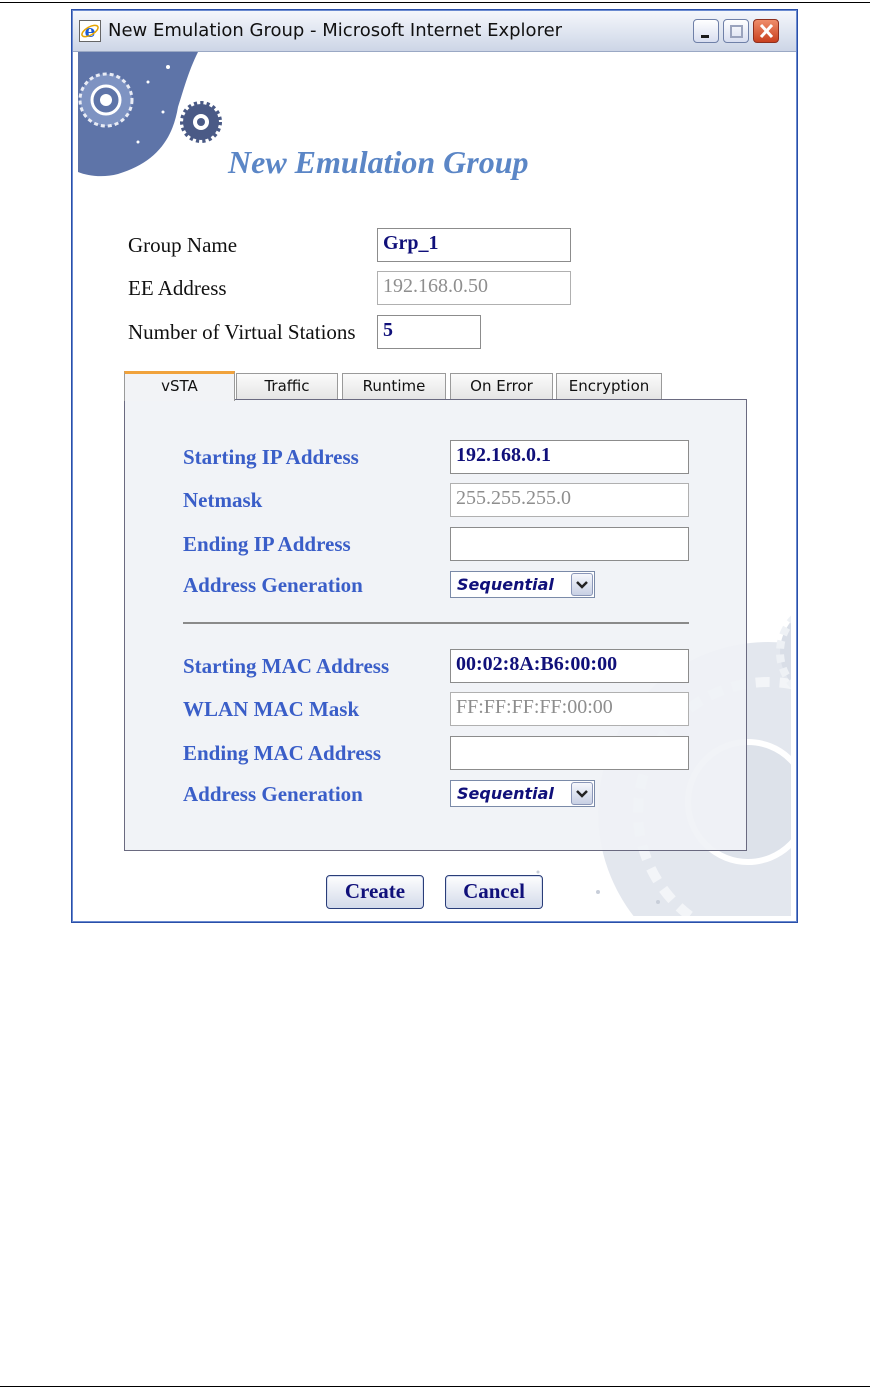 Image resolution: width=870 pixels, height=1390 pixels. I want to click on close-button, so click(766, 31).